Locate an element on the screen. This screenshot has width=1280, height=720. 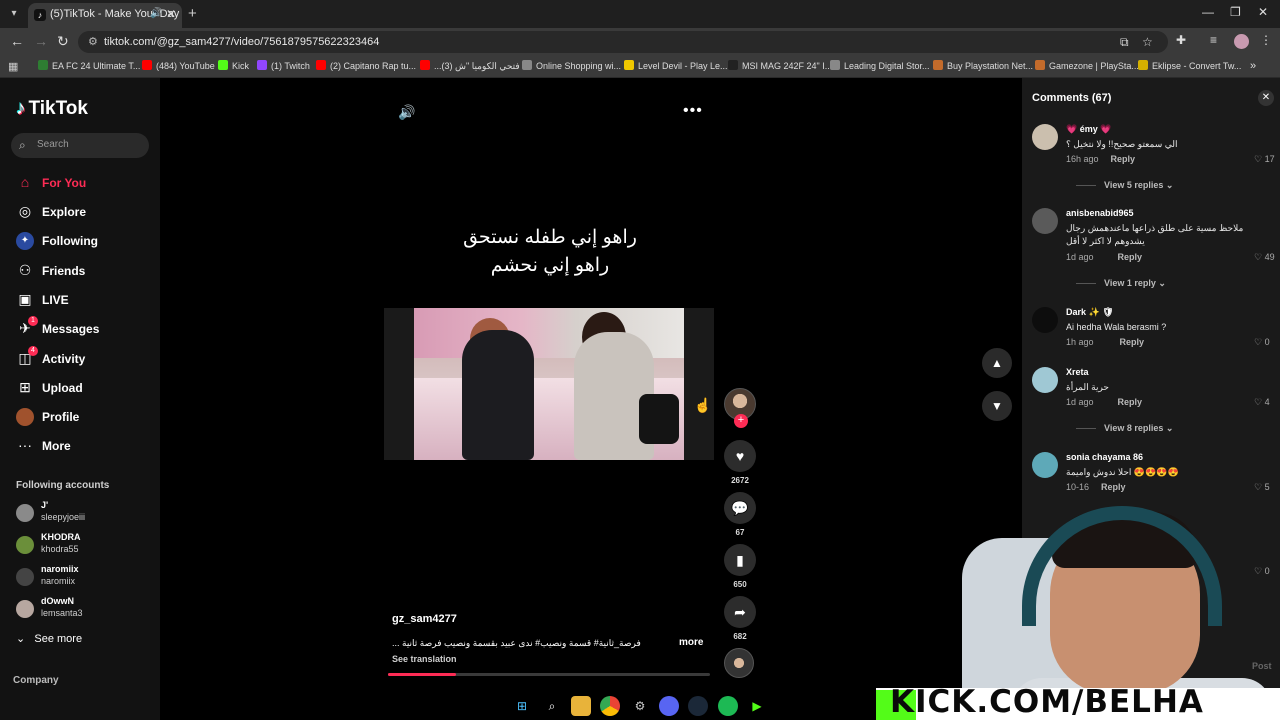
bookmark-item: ...فتحي الكوميا "ش (3) is located at coordinates (470, 66).